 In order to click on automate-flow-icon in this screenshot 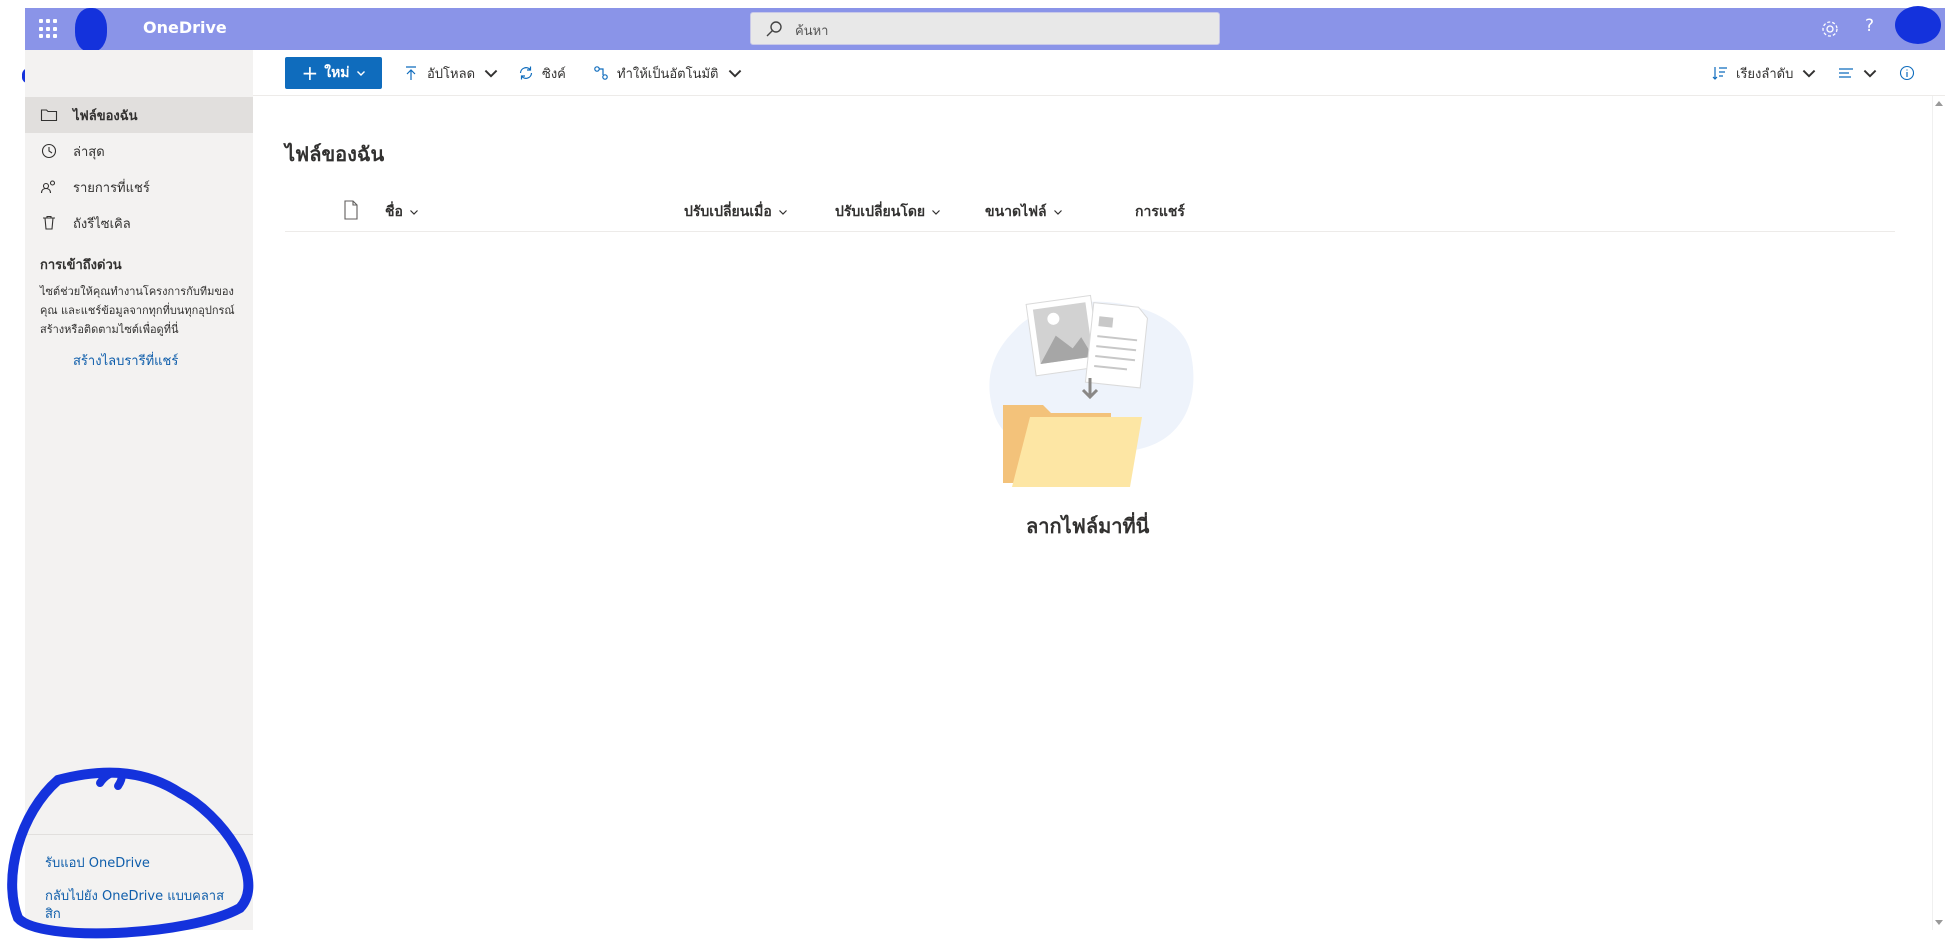, I will do `click(601, 73)`.